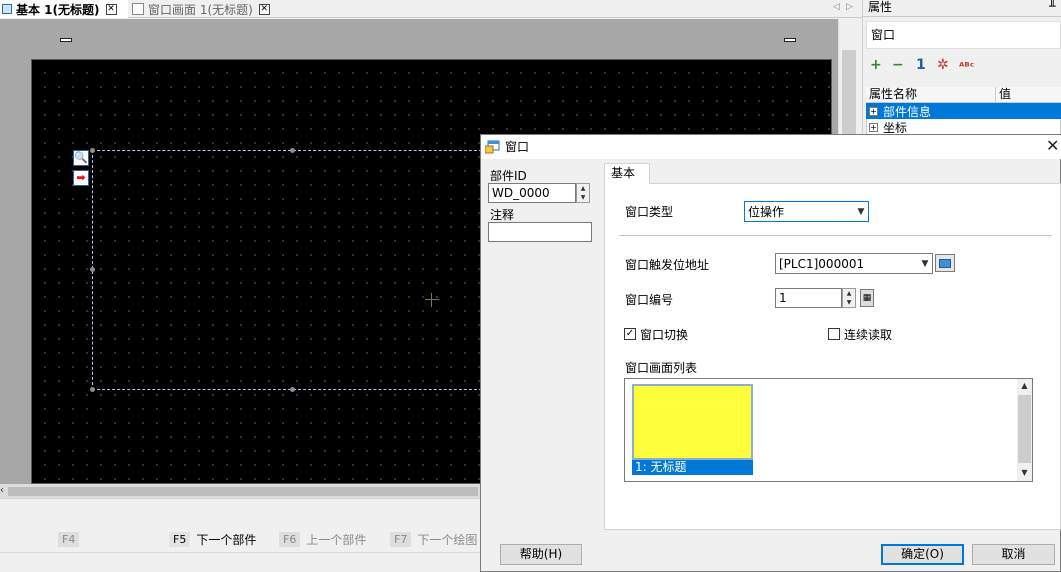 This screenshot has width=1061, height=572. What do you see at coordinates (508, 176) in the screenshot?
I see `part-id-label: 部件ID` at bounding box center [508, 176].